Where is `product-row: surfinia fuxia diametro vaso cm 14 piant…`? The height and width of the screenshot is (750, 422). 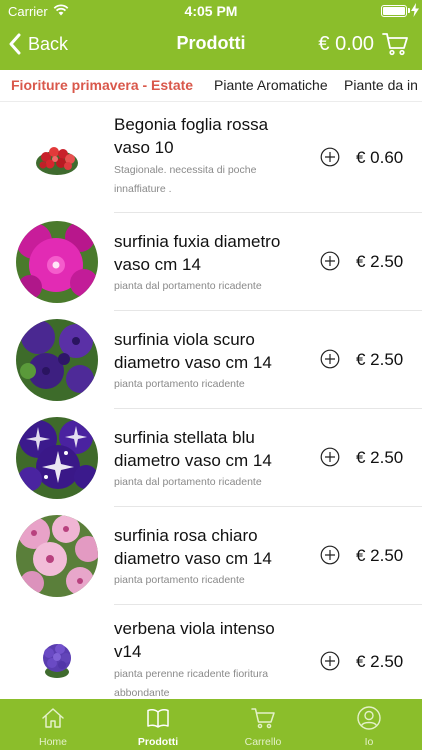
product-row: surfinia fuxia diametro vaso cm 14 piant… is located at coordinates (211, 262).